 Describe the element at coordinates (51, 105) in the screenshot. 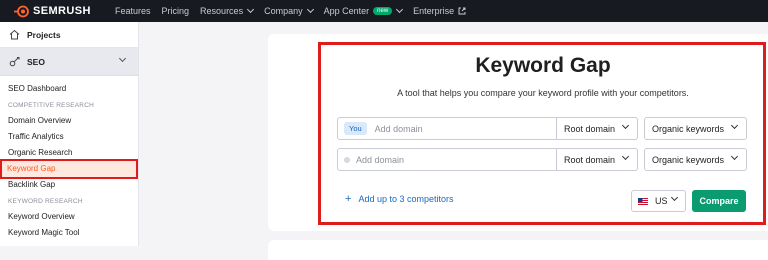

I see `section-heading-competitive-research: COMPETITIVE RESEARCH` at that location.